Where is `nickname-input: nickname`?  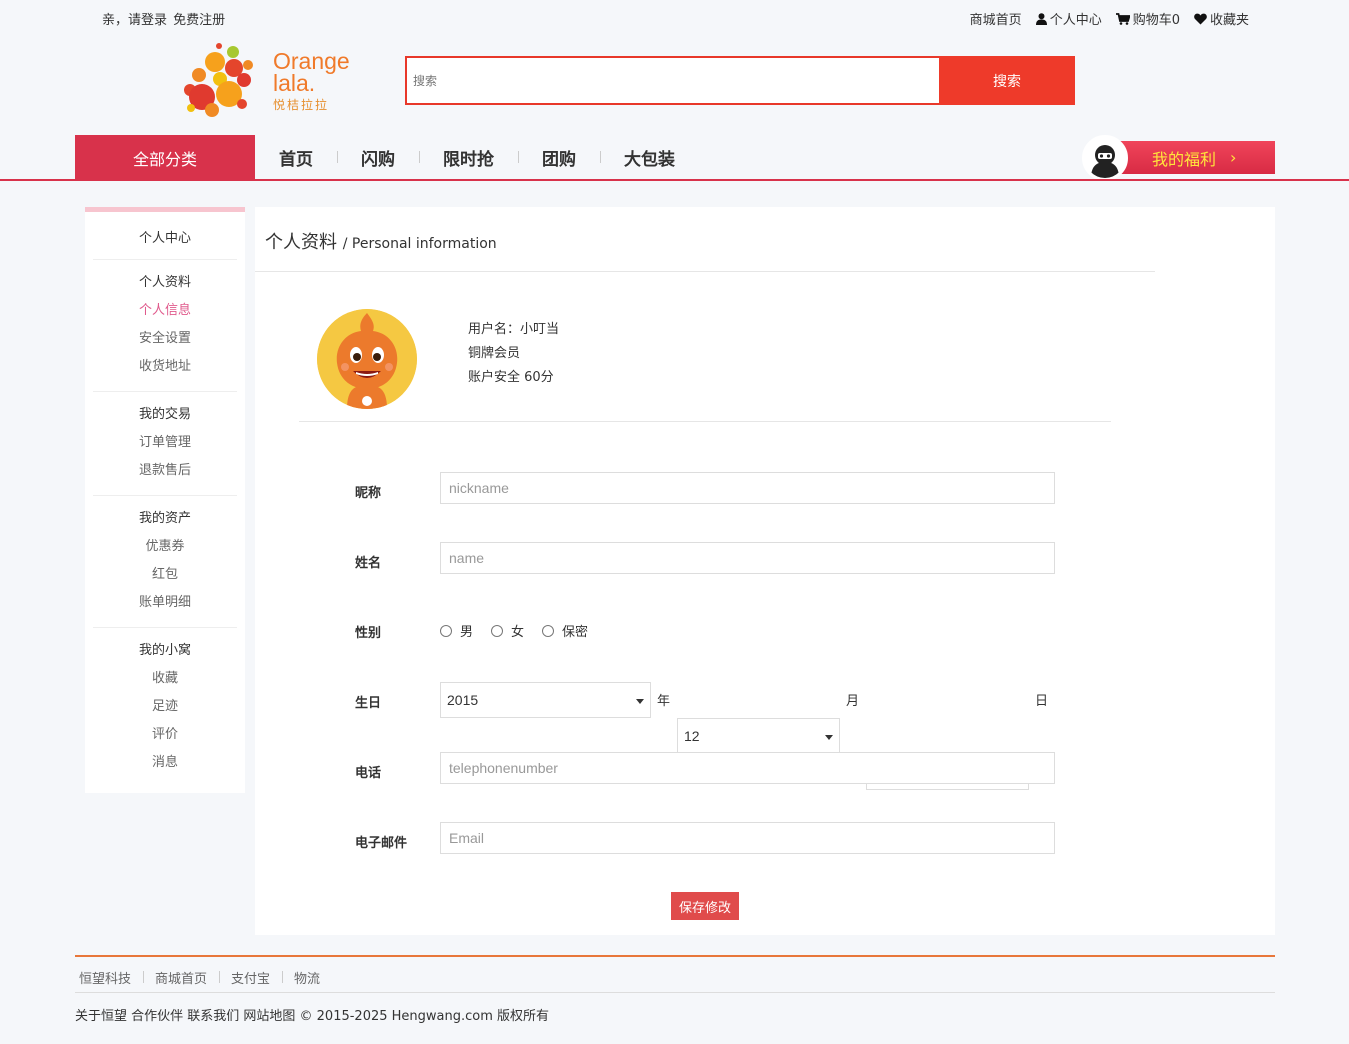 nickname-input: nickname is located at coordinates (747, 488).